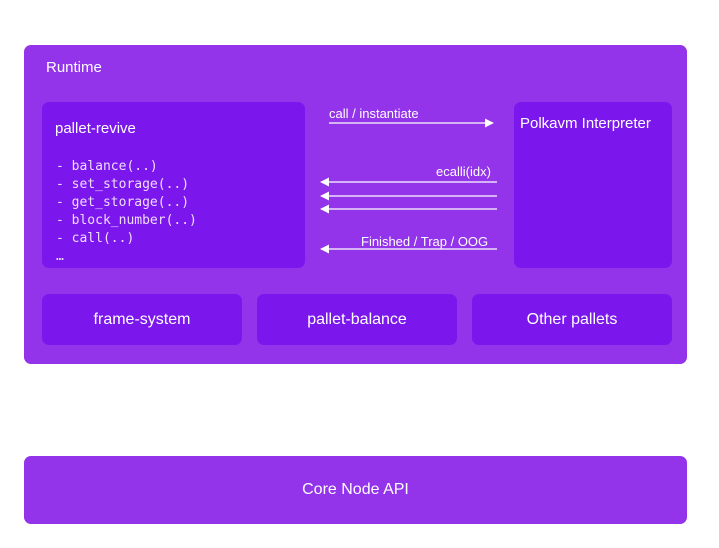  I want to click on frame-system-label: frame-system, so click(142, 319).